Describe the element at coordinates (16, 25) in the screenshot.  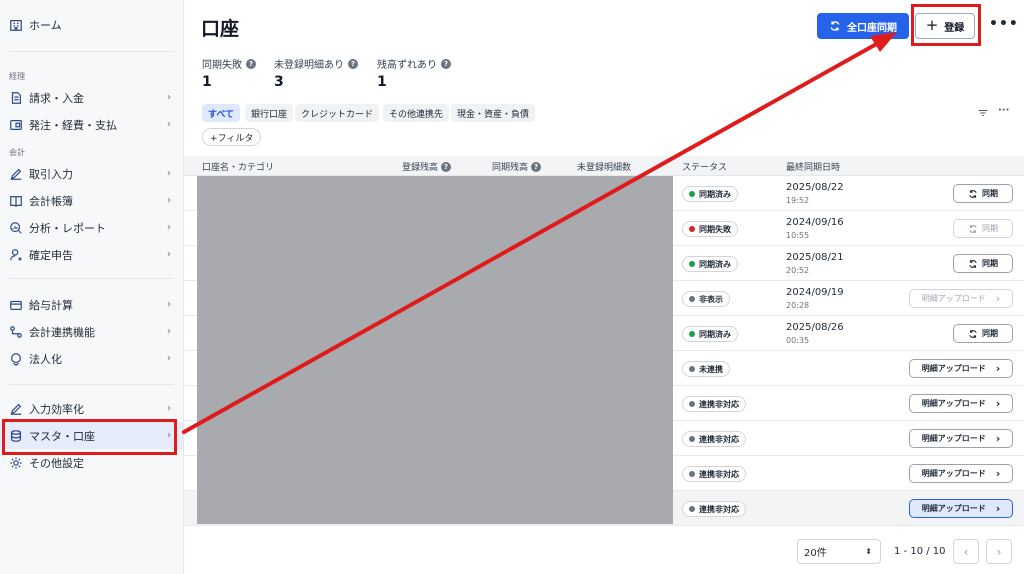
I see `building-icon` at that location.